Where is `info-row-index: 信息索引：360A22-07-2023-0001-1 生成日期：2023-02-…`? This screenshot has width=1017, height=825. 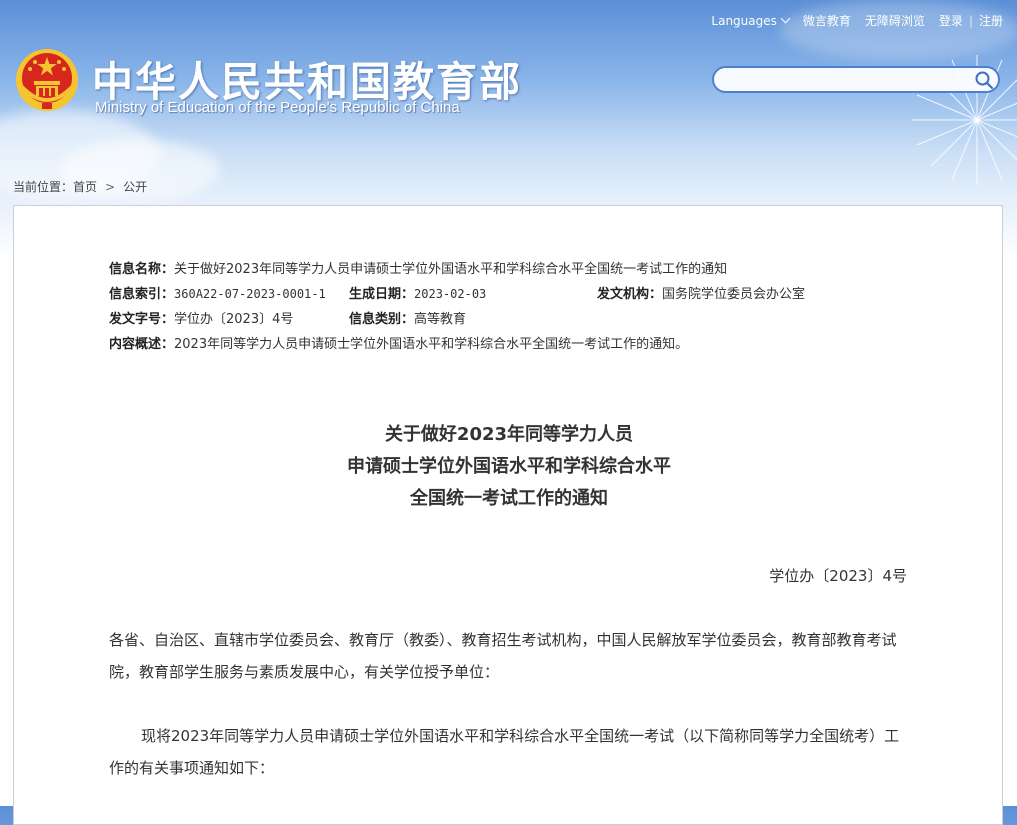 info-row-index: 信息索引：360A22-07-2023-0001-1 生成日期：2023-02-… is located at coordinates (457, 295).